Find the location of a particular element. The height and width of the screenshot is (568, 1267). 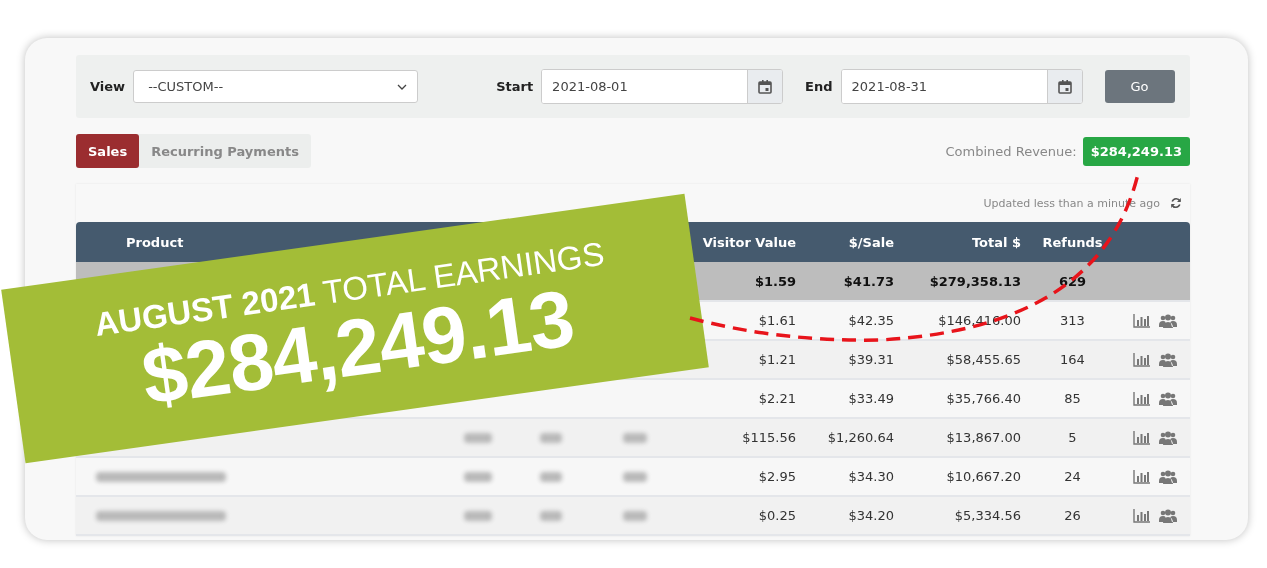

combined-revenue-badge: $284,249.13 is located at coordinates (1136, 151).